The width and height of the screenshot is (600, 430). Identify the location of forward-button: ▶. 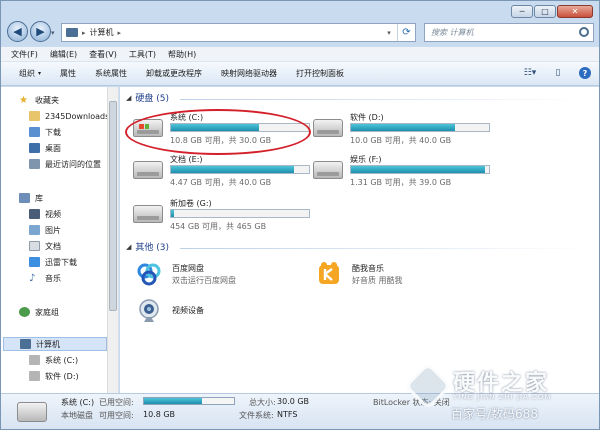
(40, 31).